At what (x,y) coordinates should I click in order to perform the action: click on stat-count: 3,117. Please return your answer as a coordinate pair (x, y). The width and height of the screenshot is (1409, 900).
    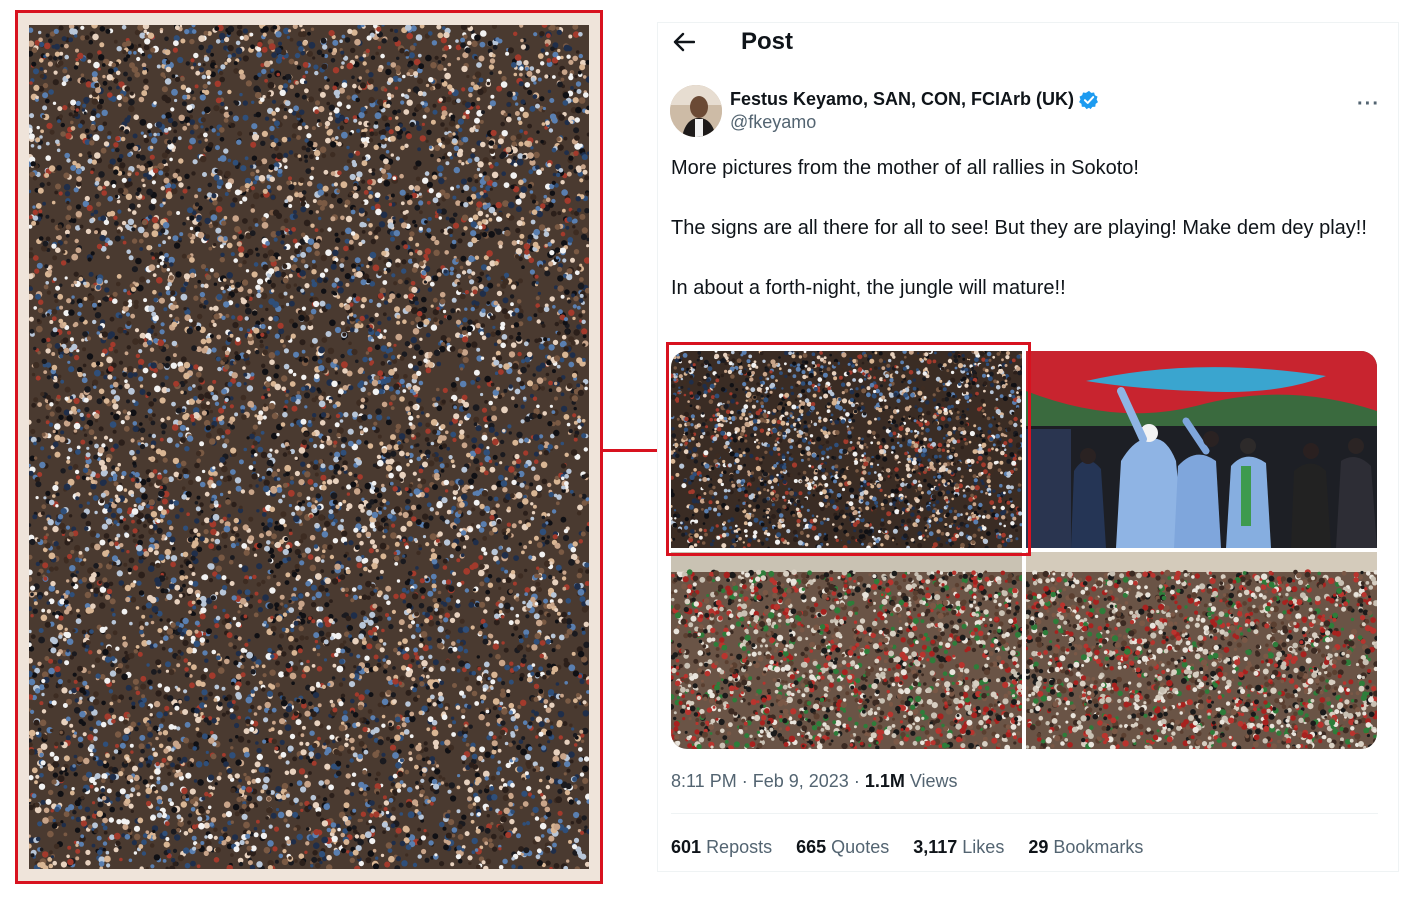
    Looking at the image, I should click on (935, 847).